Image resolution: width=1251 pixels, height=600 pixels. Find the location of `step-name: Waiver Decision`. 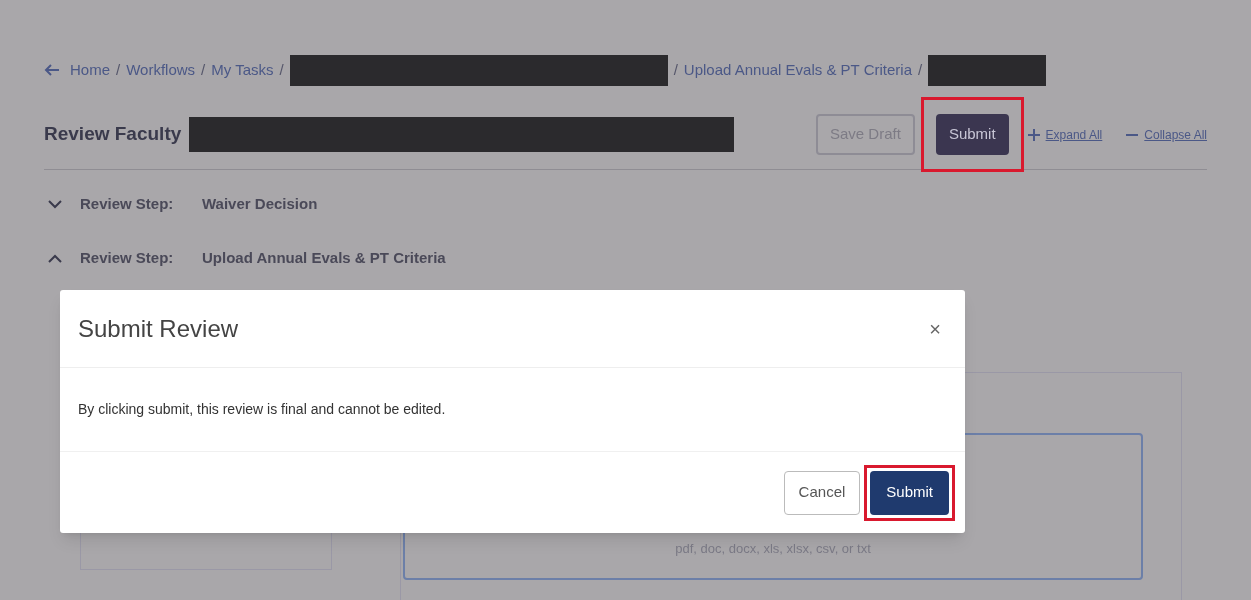

step-name: Waiver Decision is located at coordinates (260, 203).